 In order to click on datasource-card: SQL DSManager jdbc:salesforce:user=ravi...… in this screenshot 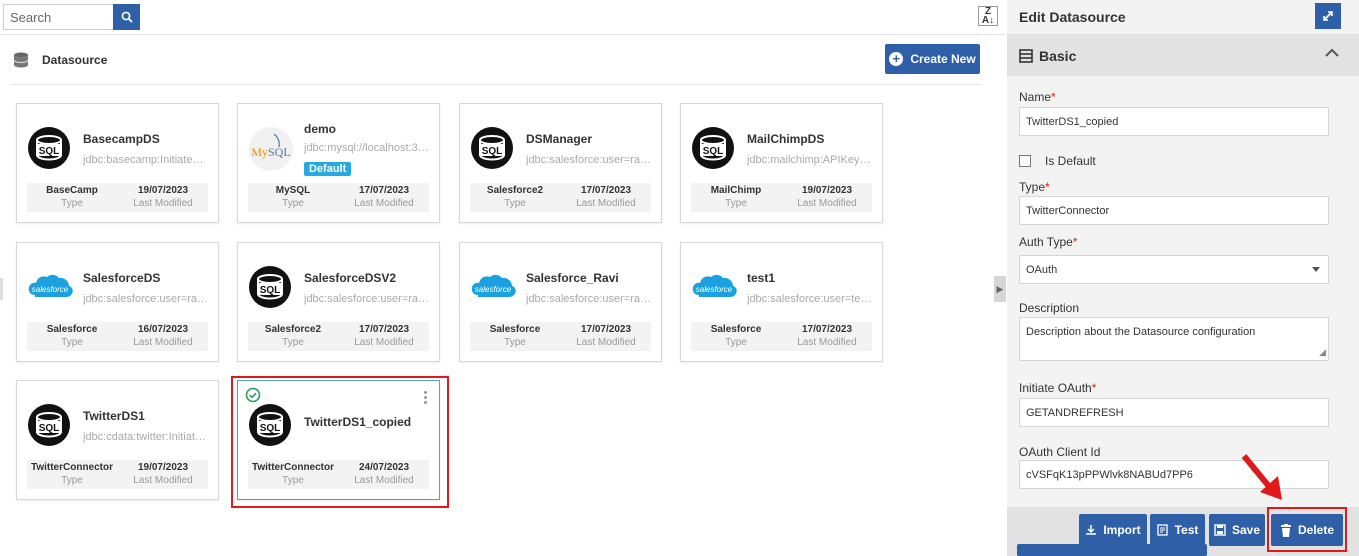, I will do `click(560, 163)`.